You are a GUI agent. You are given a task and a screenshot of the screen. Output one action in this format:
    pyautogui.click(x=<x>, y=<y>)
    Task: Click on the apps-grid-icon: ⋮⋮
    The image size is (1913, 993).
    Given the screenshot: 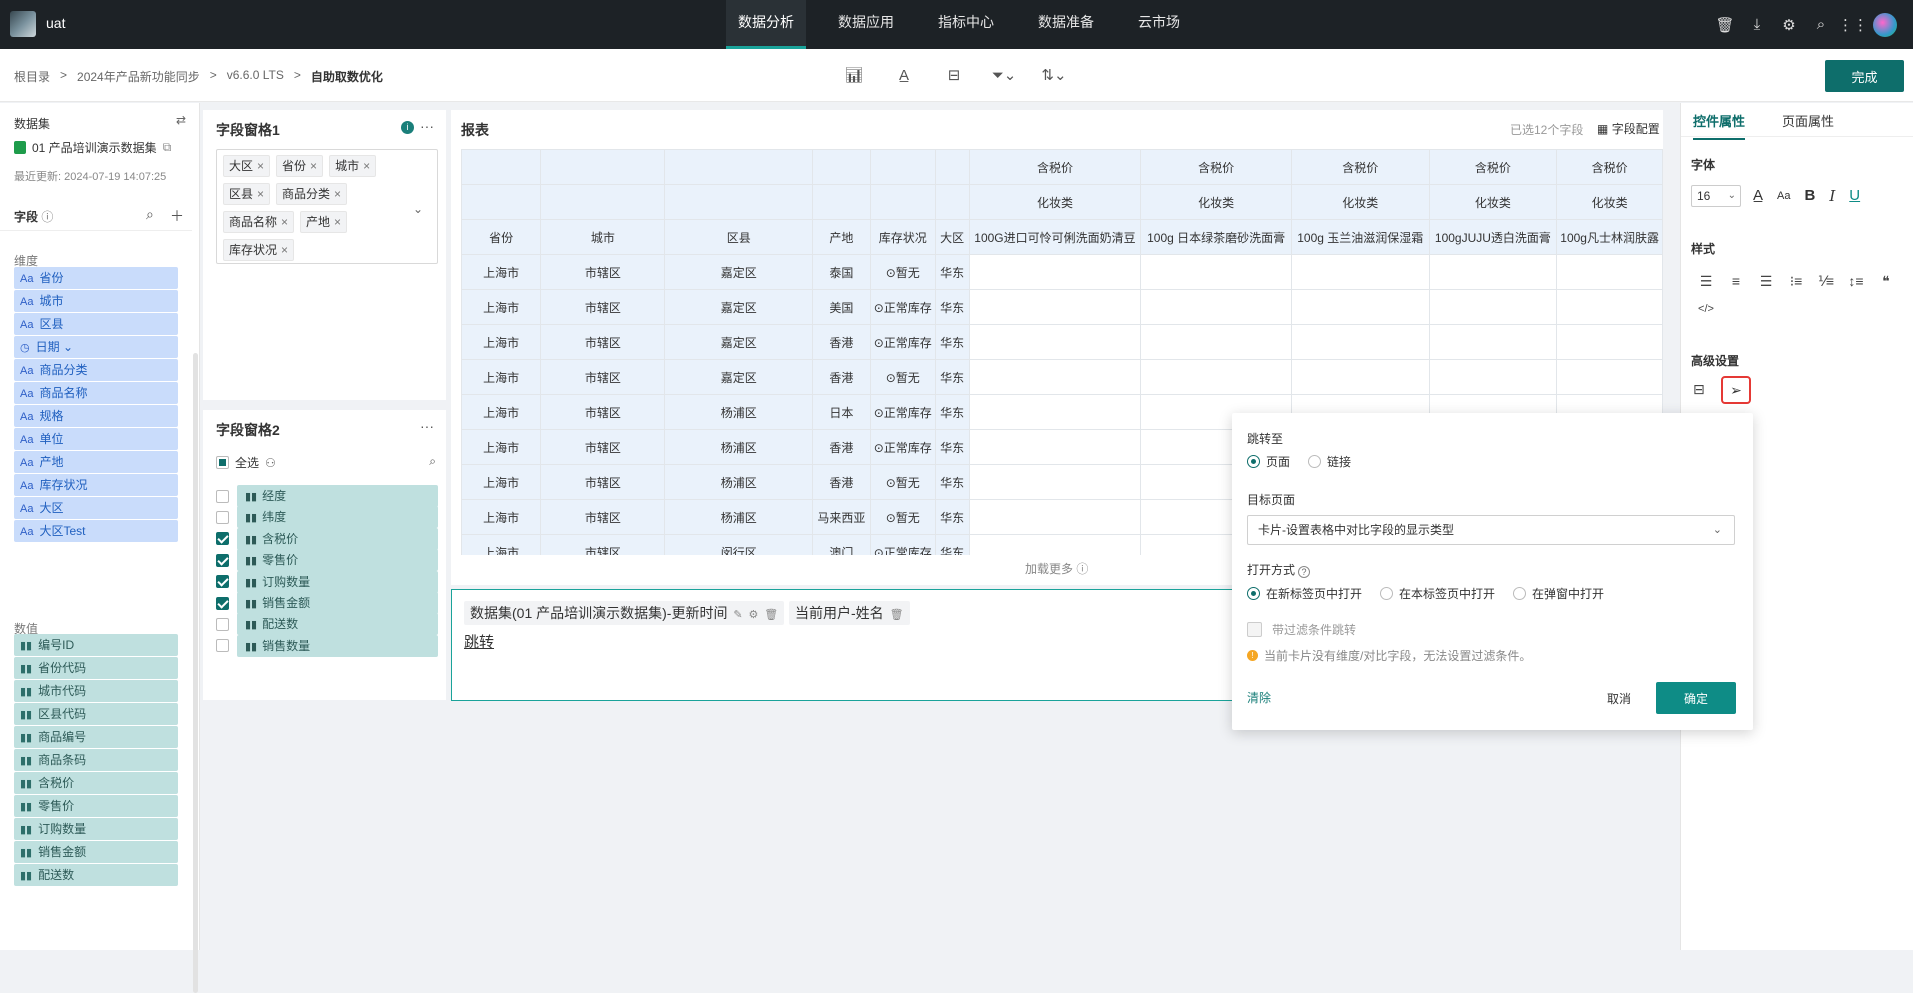 What is the action you would take?
    pyautogui.click(x=1853, y=25)
    